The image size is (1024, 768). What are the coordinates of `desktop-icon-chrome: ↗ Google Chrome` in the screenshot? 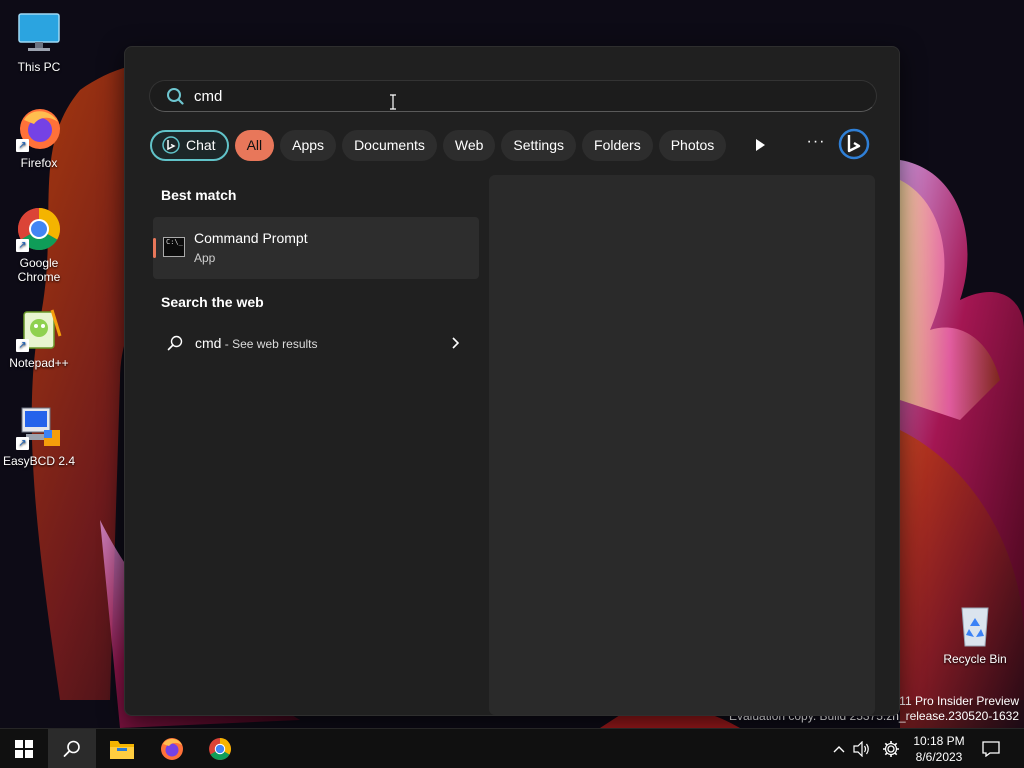 It's located at (39, 245).